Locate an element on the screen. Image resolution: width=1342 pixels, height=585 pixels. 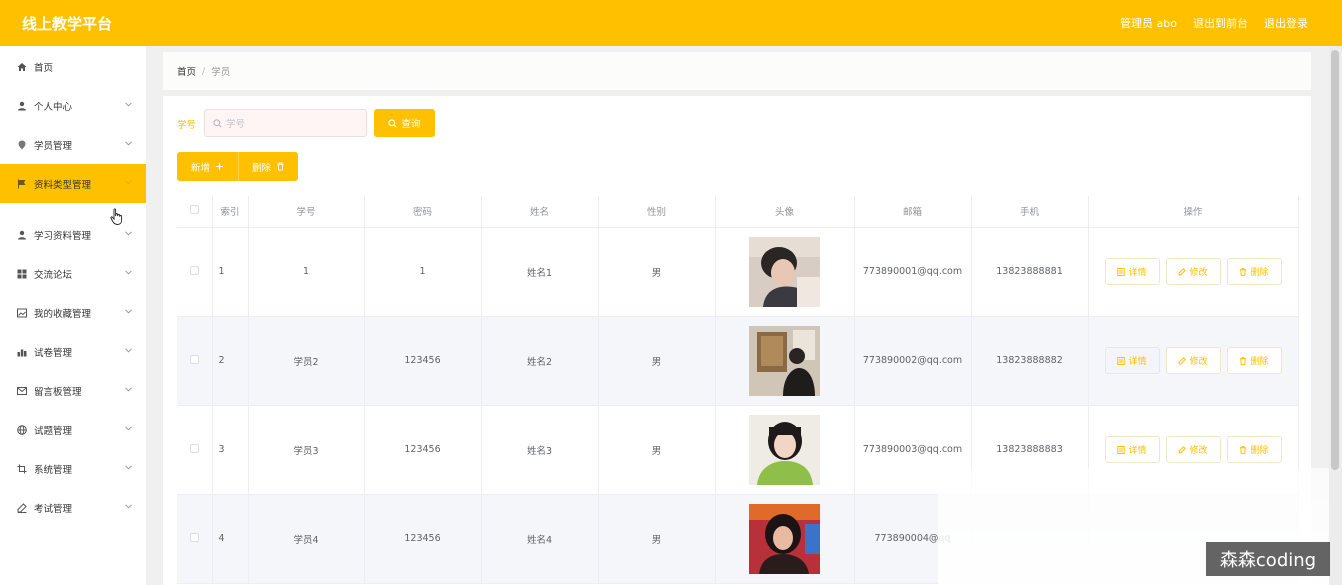
scrollbar-thumb is located at coordinates (1335, 260).